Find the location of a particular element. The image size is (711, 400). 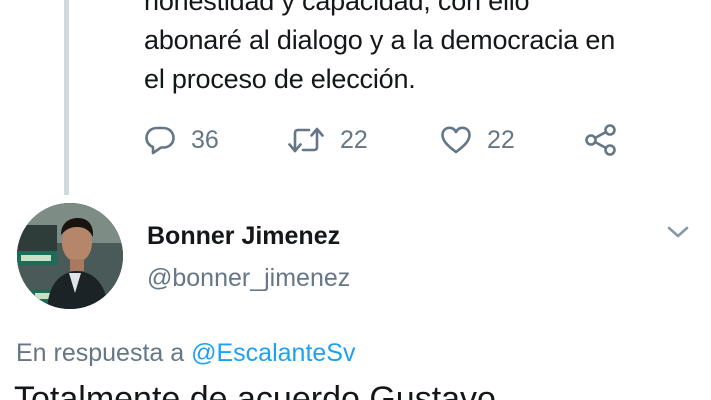

tweet-menu-button is located at coordinates (678, 232).